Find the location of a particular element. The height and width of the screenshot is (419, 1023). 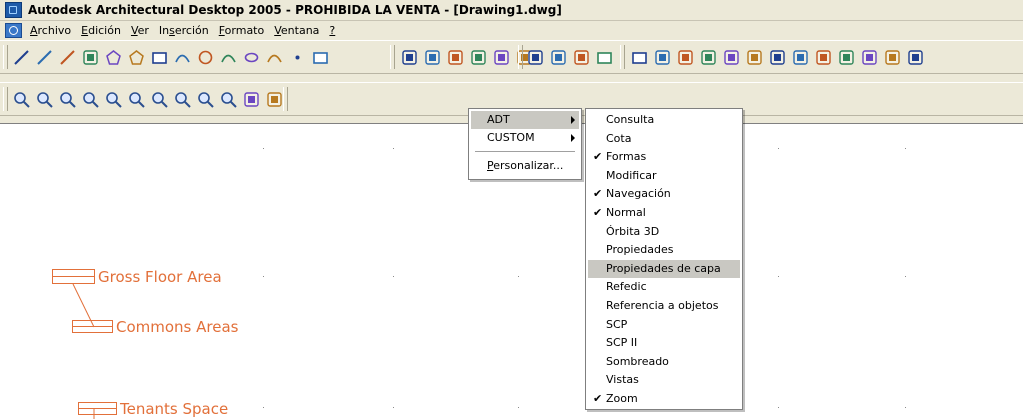

preview-icon is located at coordinates (731, 57).